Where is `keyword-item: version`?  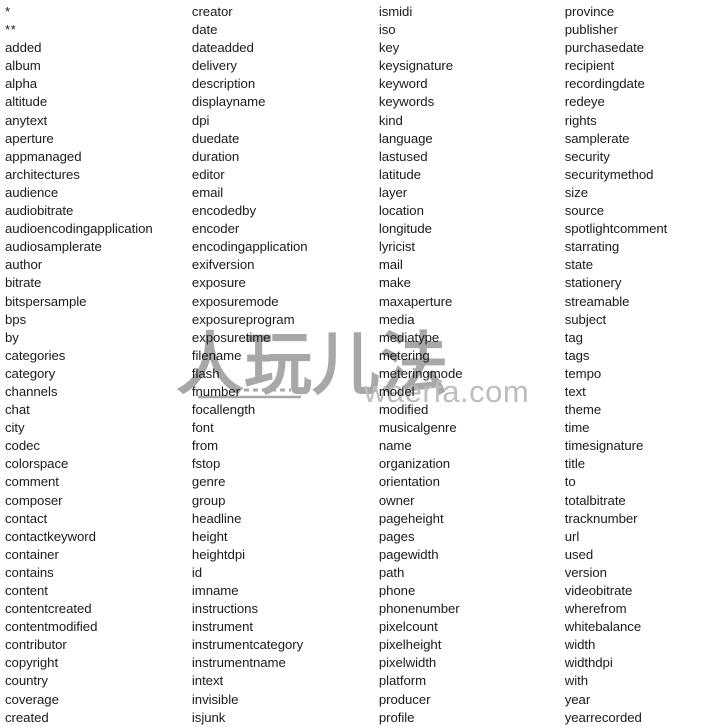 keyword-item: version is located at coordinates (585, 572).